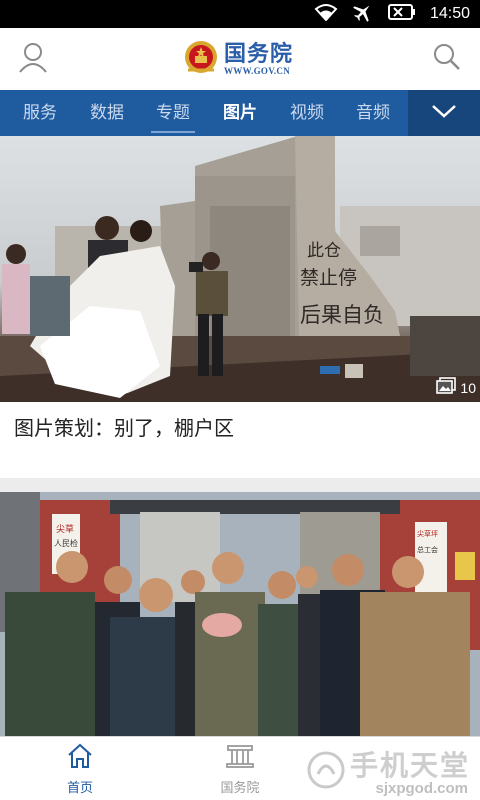 This screenshot has width=480, height=800. I want to click on tab-videos: 视频, so click(307, 113).